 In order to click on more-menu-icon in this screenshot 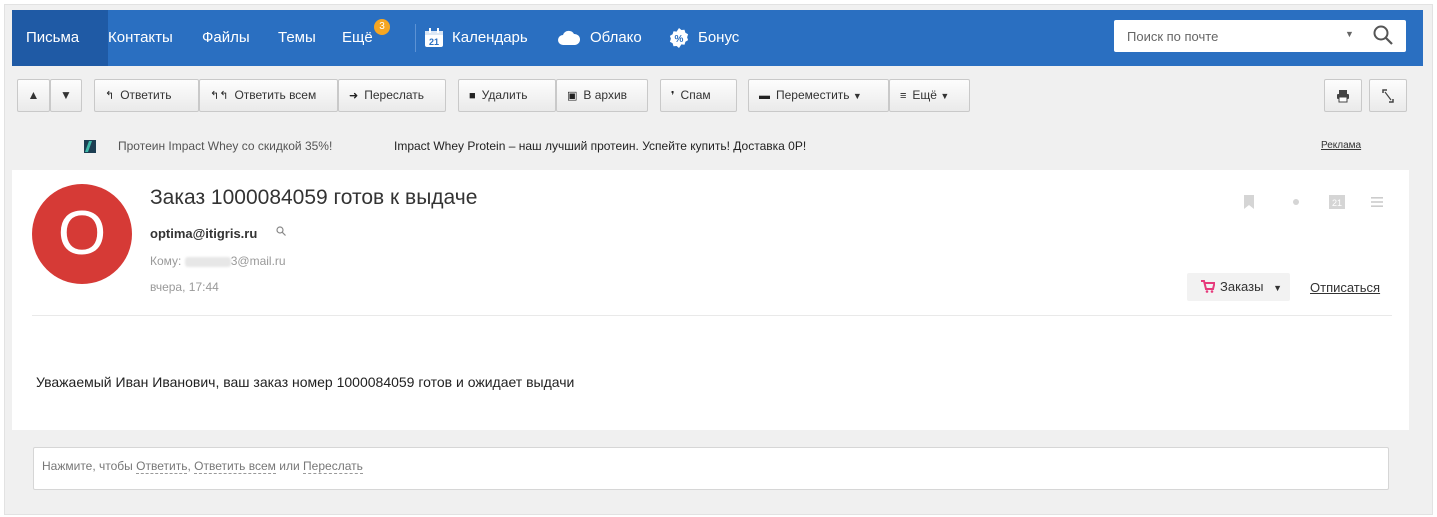, I will do `click(1377, 202)`.